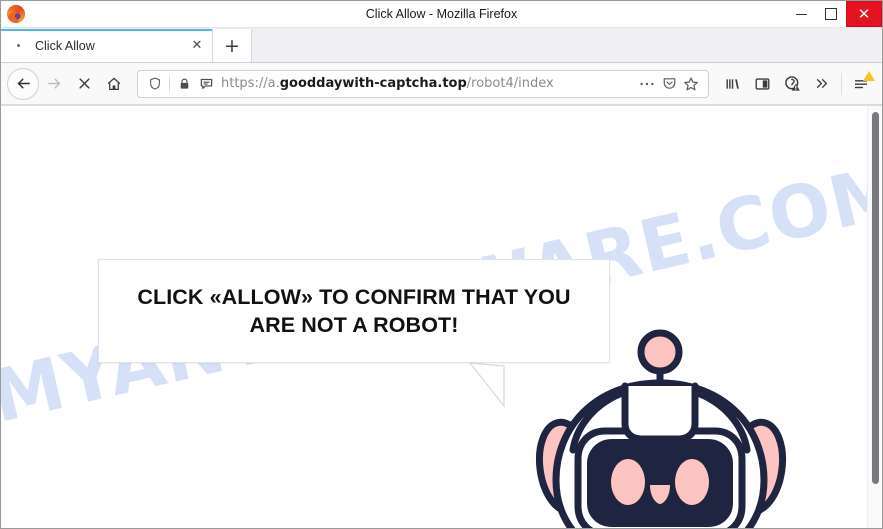  What do you see at coordinates (354, 325) in the screenshot?
I see `instruction-line-2: ARE NOT A ROBOT!` at bounding box center [354, 325].